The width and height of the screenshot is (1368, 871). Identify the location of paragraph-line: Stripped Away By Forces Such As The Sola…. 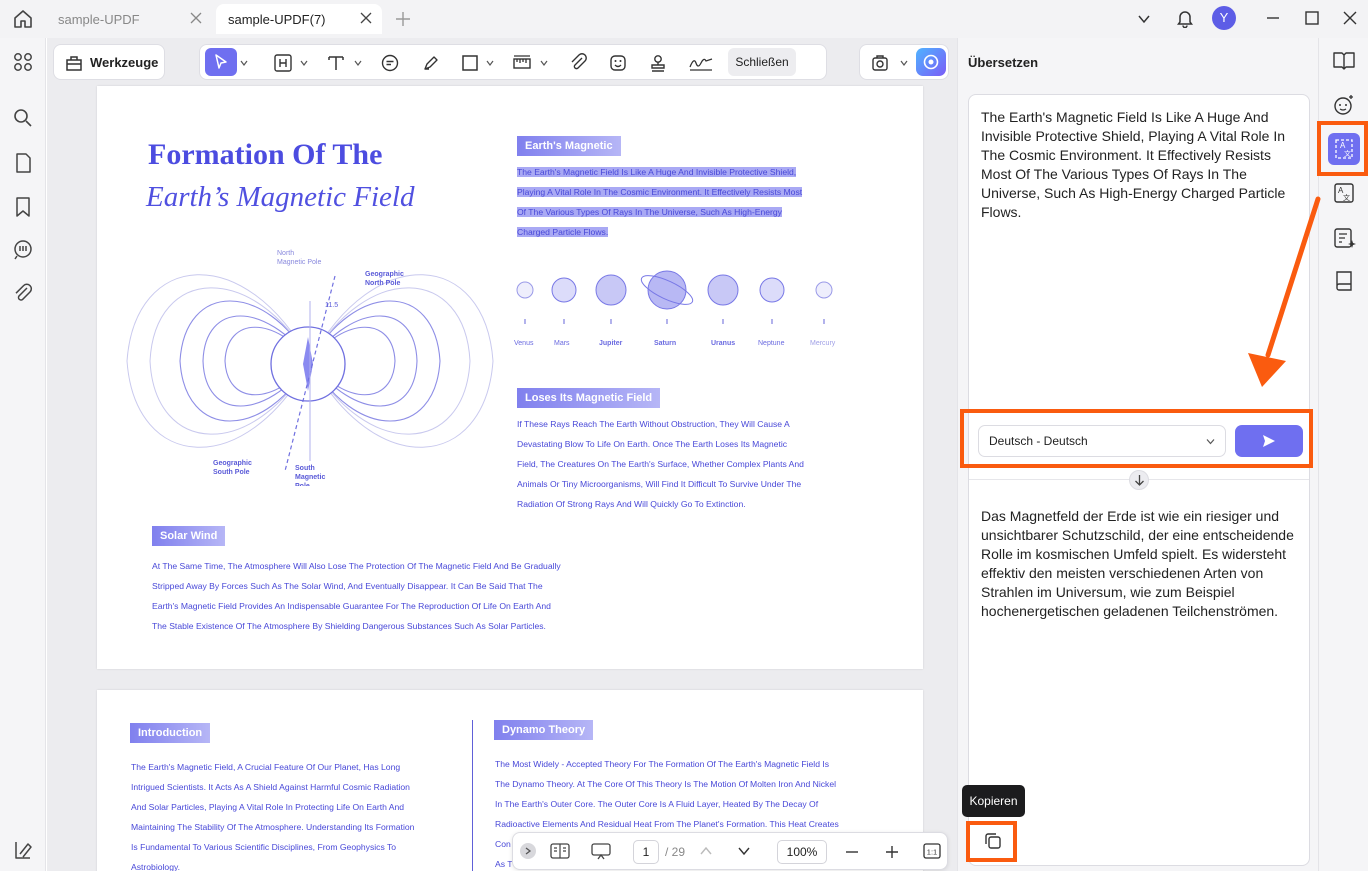
(347, 586).